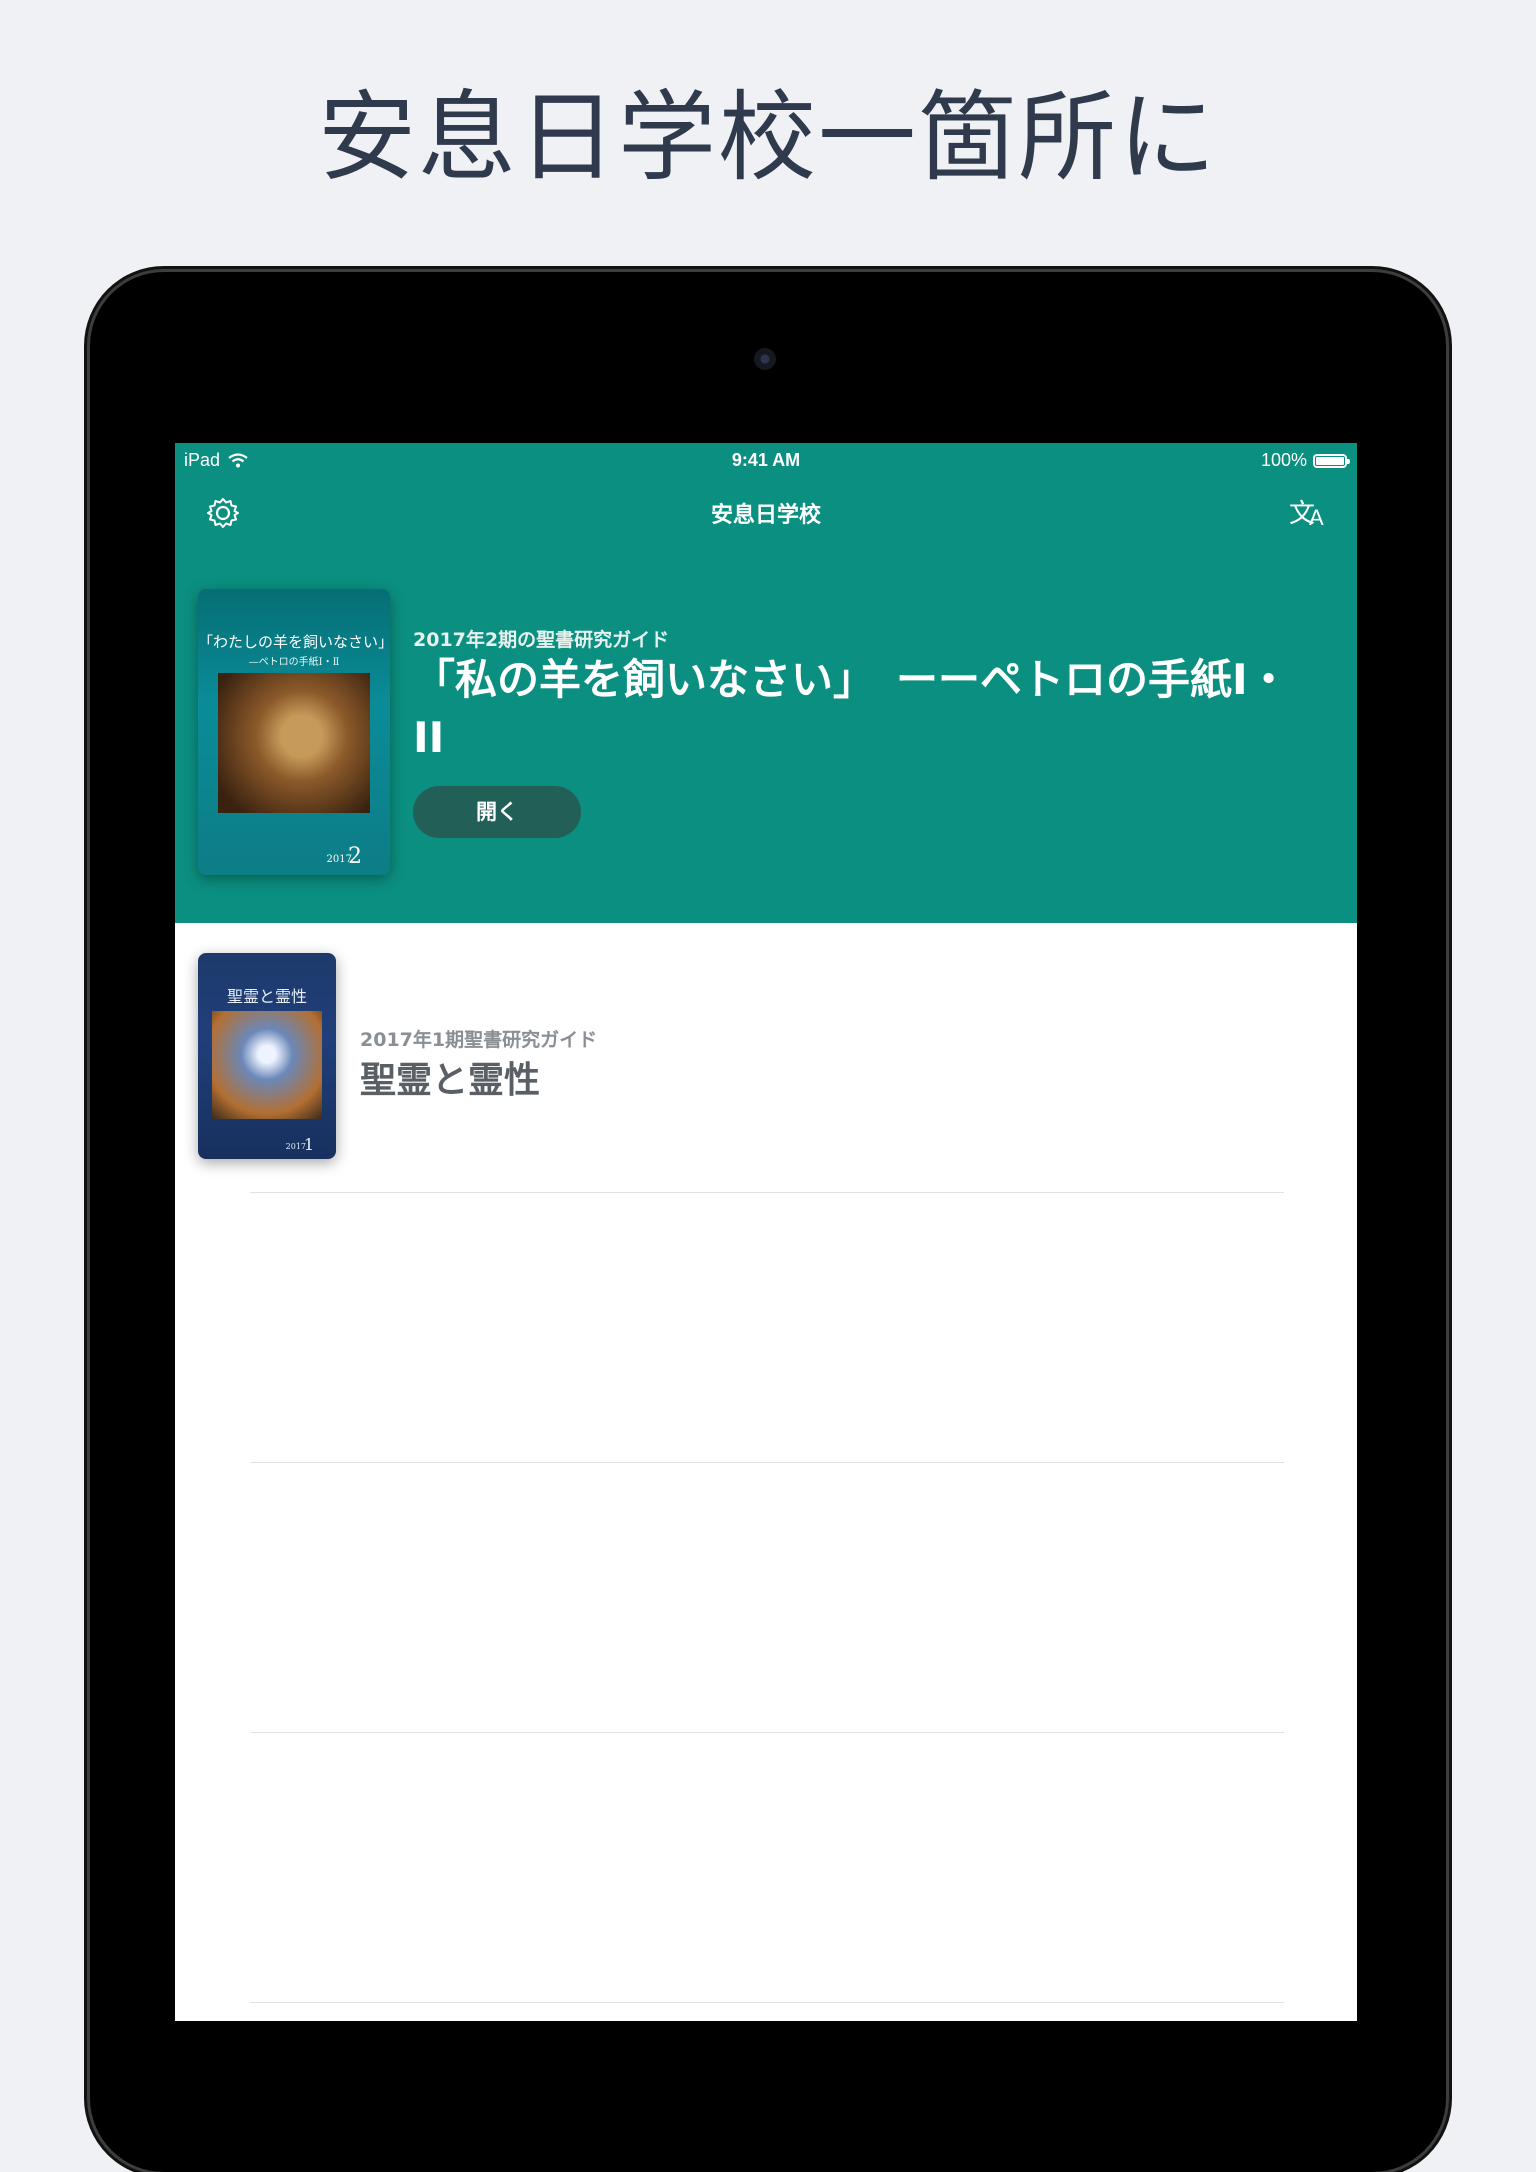  What do you see at coordinates (1331, 460) in the screenshot?
I see `battery-icon` at bounding box center [1331, 460].